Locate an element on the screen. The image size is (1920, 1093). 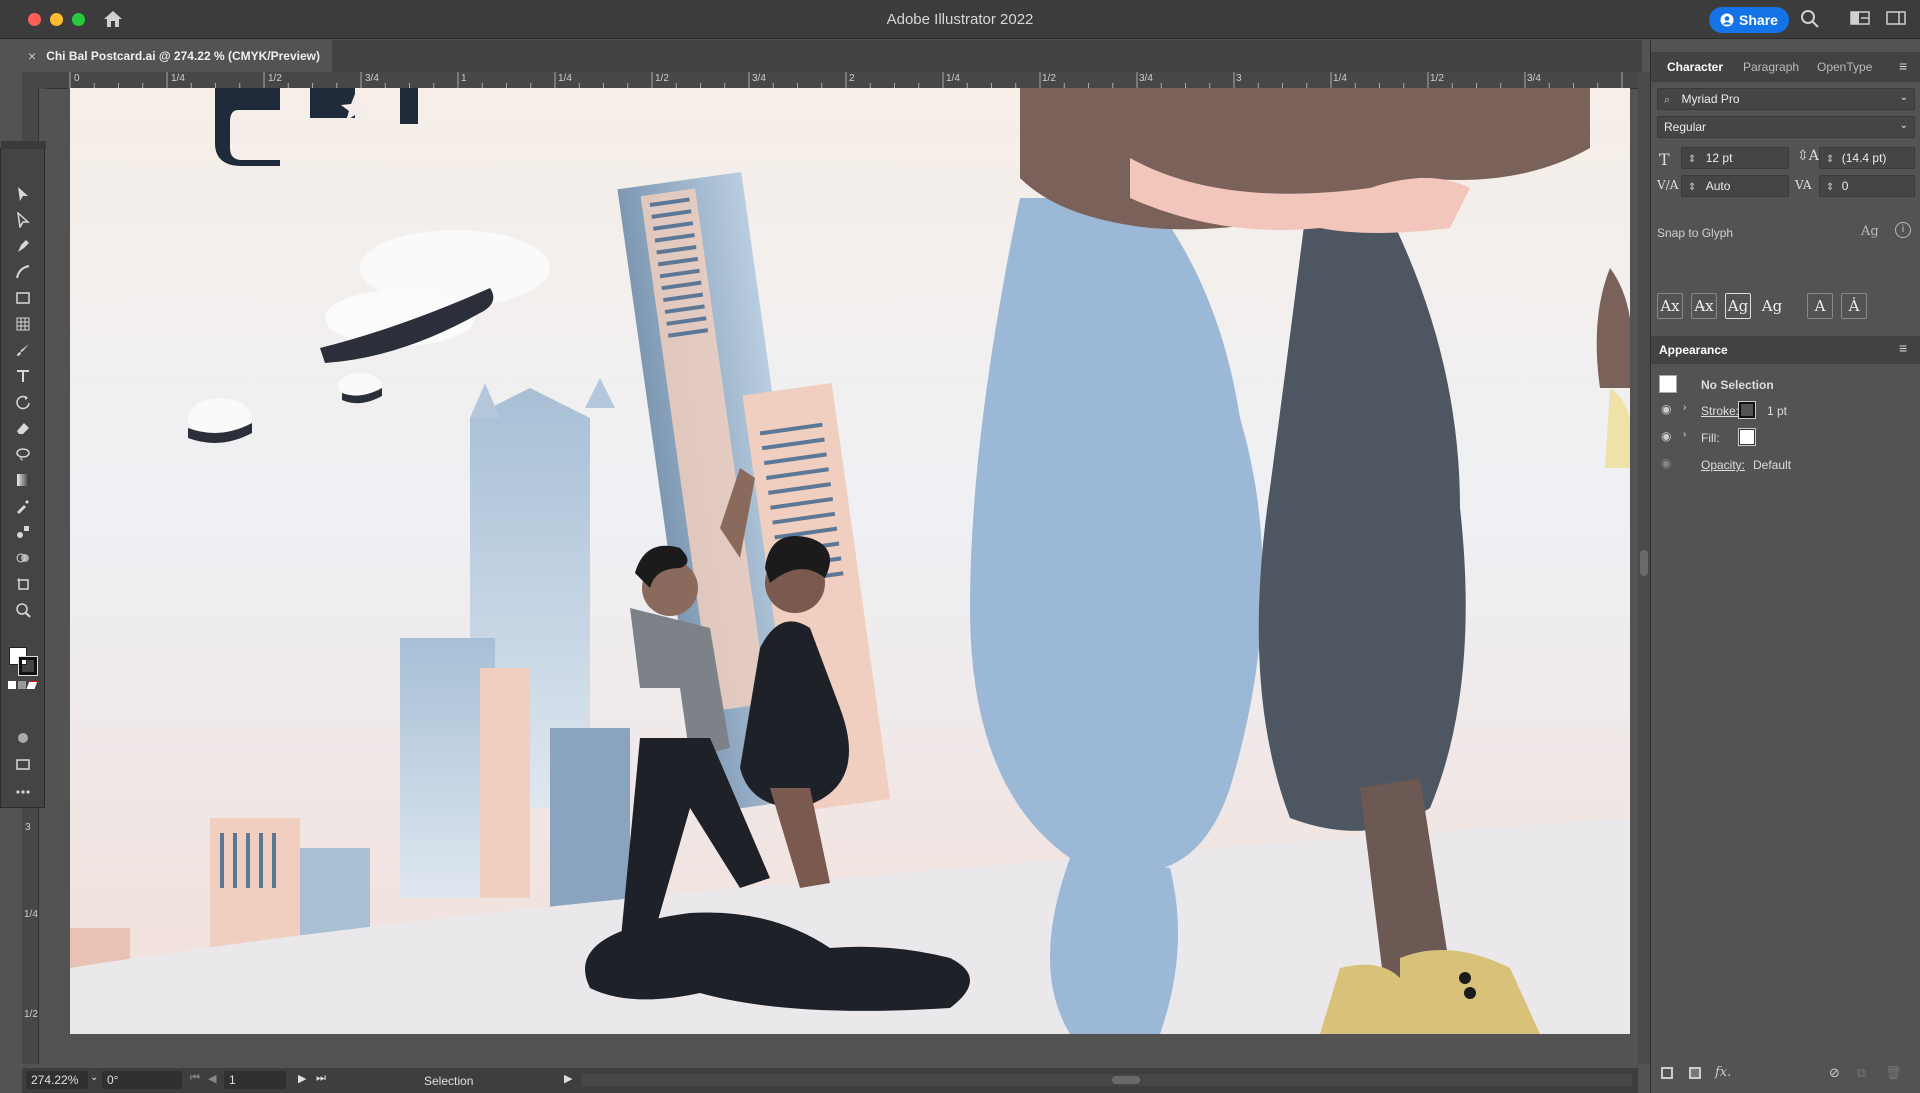
ruler-h-label: 2 is located at coordinates (852, 78).